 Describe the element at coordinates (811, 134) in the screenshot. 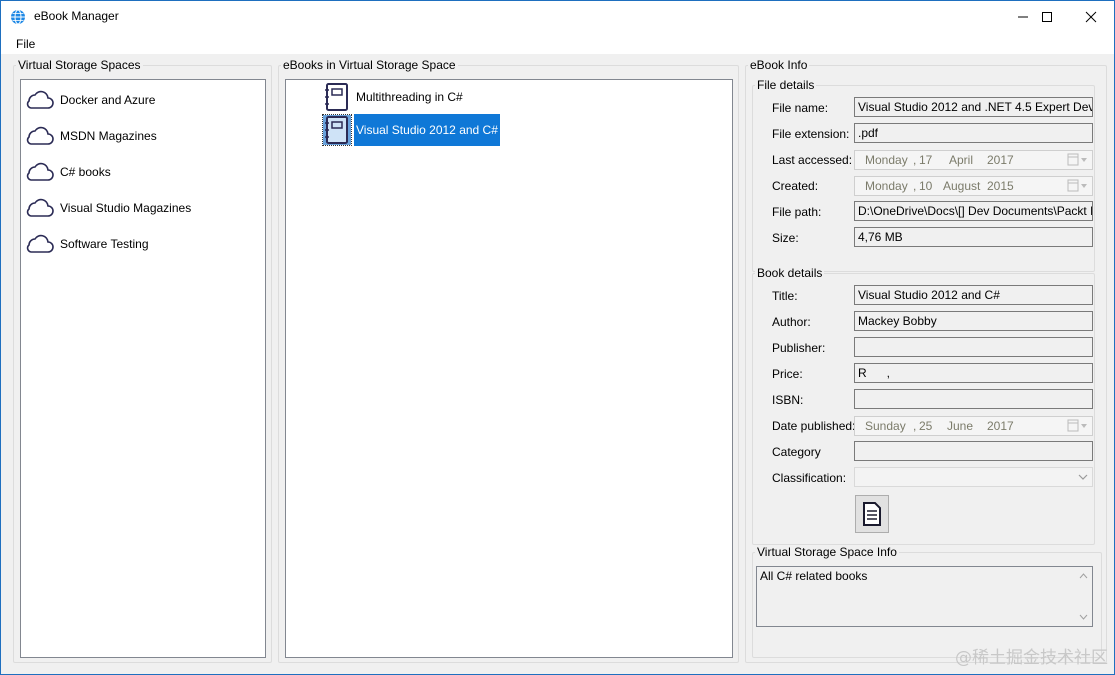

I see `file-extension-label: File extension:` at that location.